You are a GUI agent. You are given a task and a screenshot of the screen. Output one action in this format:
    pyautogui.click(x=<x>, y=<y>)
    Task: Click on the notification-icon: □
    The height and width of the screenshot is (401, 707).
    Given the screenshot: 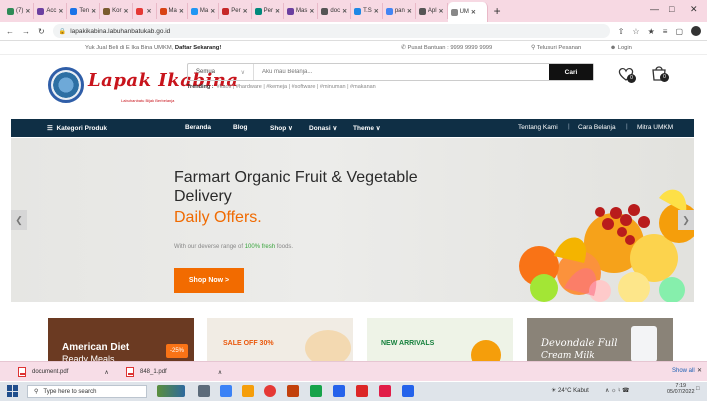 What is the action you would take?
    pyautogui.click(x=698, y=389)
    